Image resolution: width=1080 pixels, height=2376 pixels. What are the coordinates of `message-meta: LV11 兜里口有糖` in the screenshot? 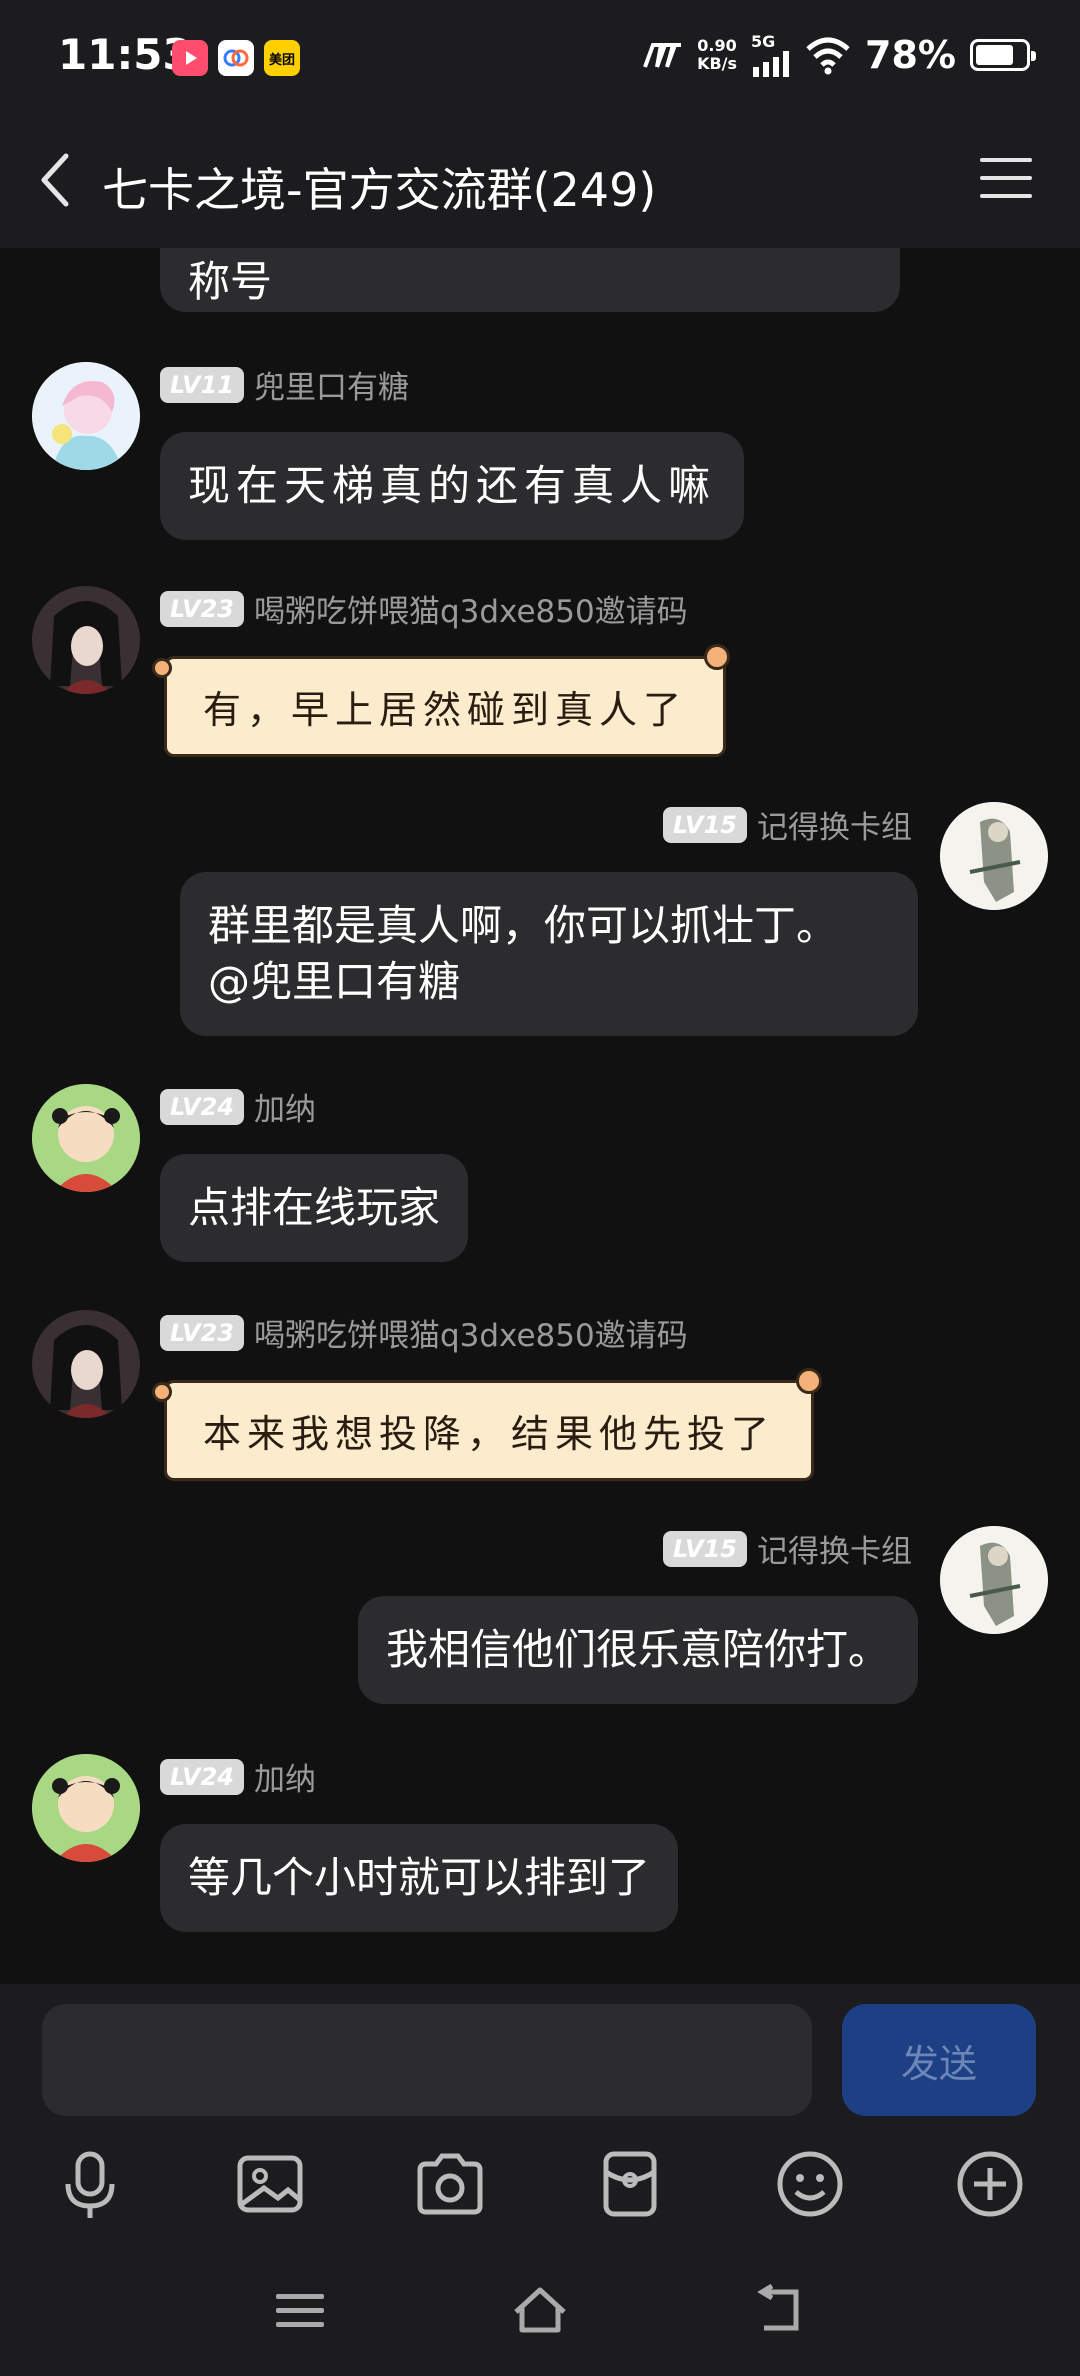 It's located at (284, 384).